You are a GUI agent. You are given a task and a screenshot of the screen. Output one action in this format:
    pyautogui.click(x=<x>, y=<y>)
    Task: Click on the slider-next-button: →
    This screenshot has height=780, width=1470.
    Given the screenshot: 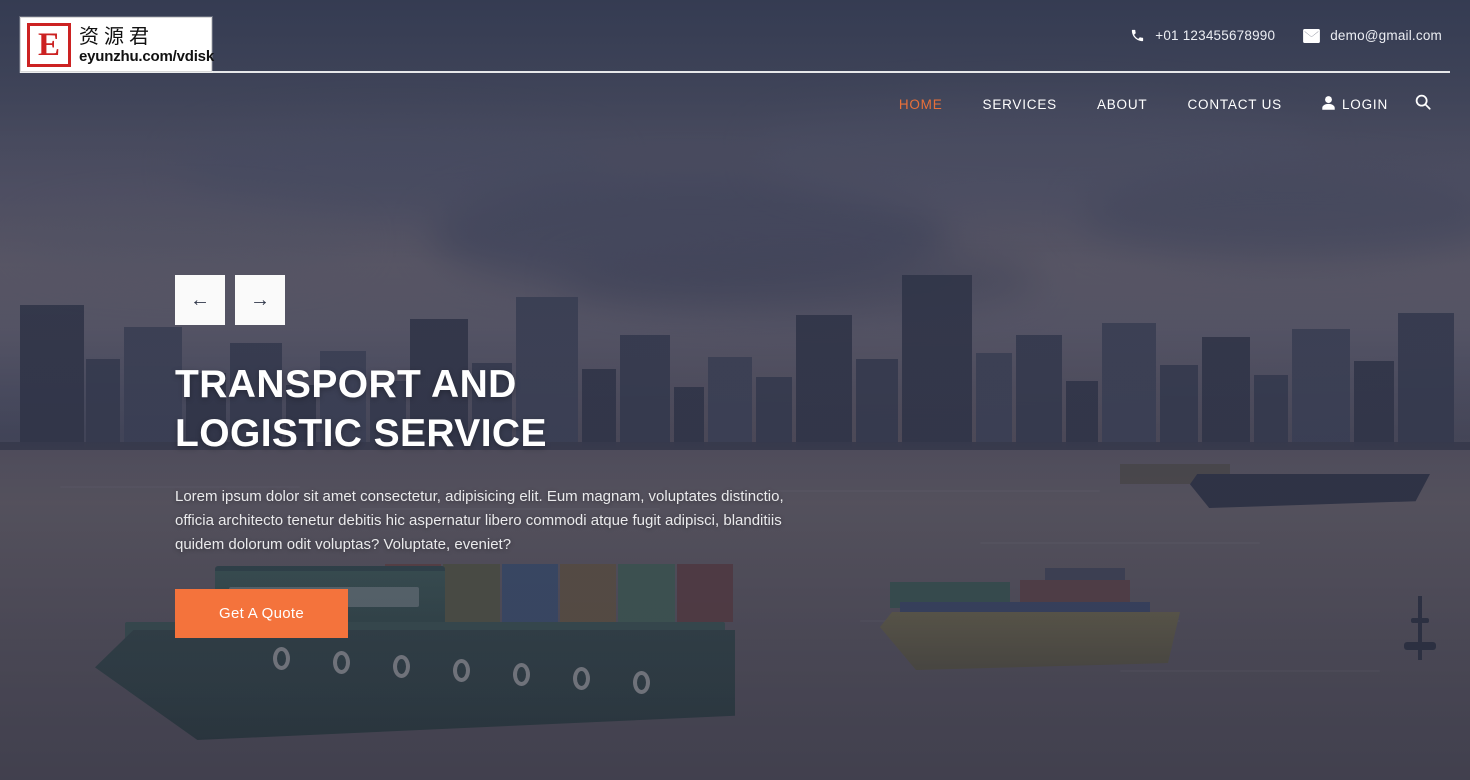 What is the action you would take?
    pyautogui.click(x=260, y=300)
    